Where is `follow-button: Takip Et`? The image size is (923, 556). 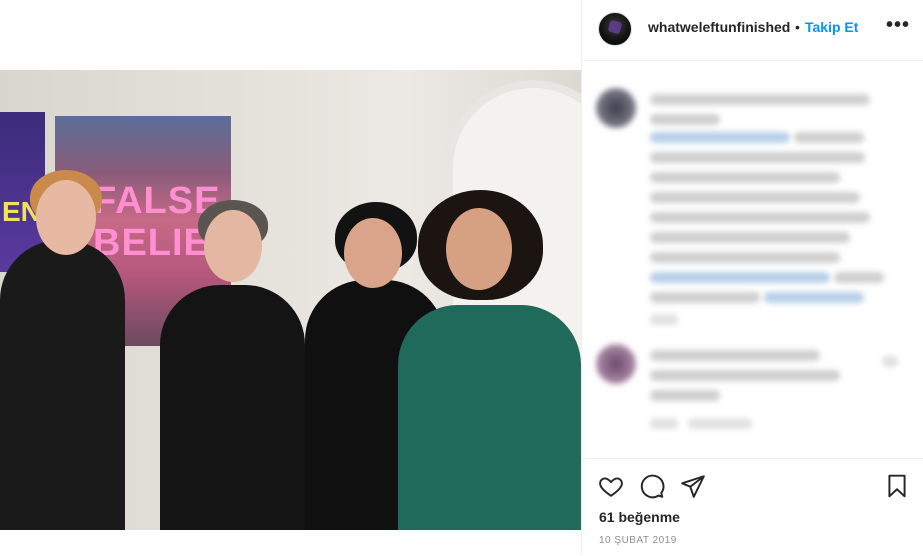 follow-button: Takip Et is located at coordinates (831, 27).